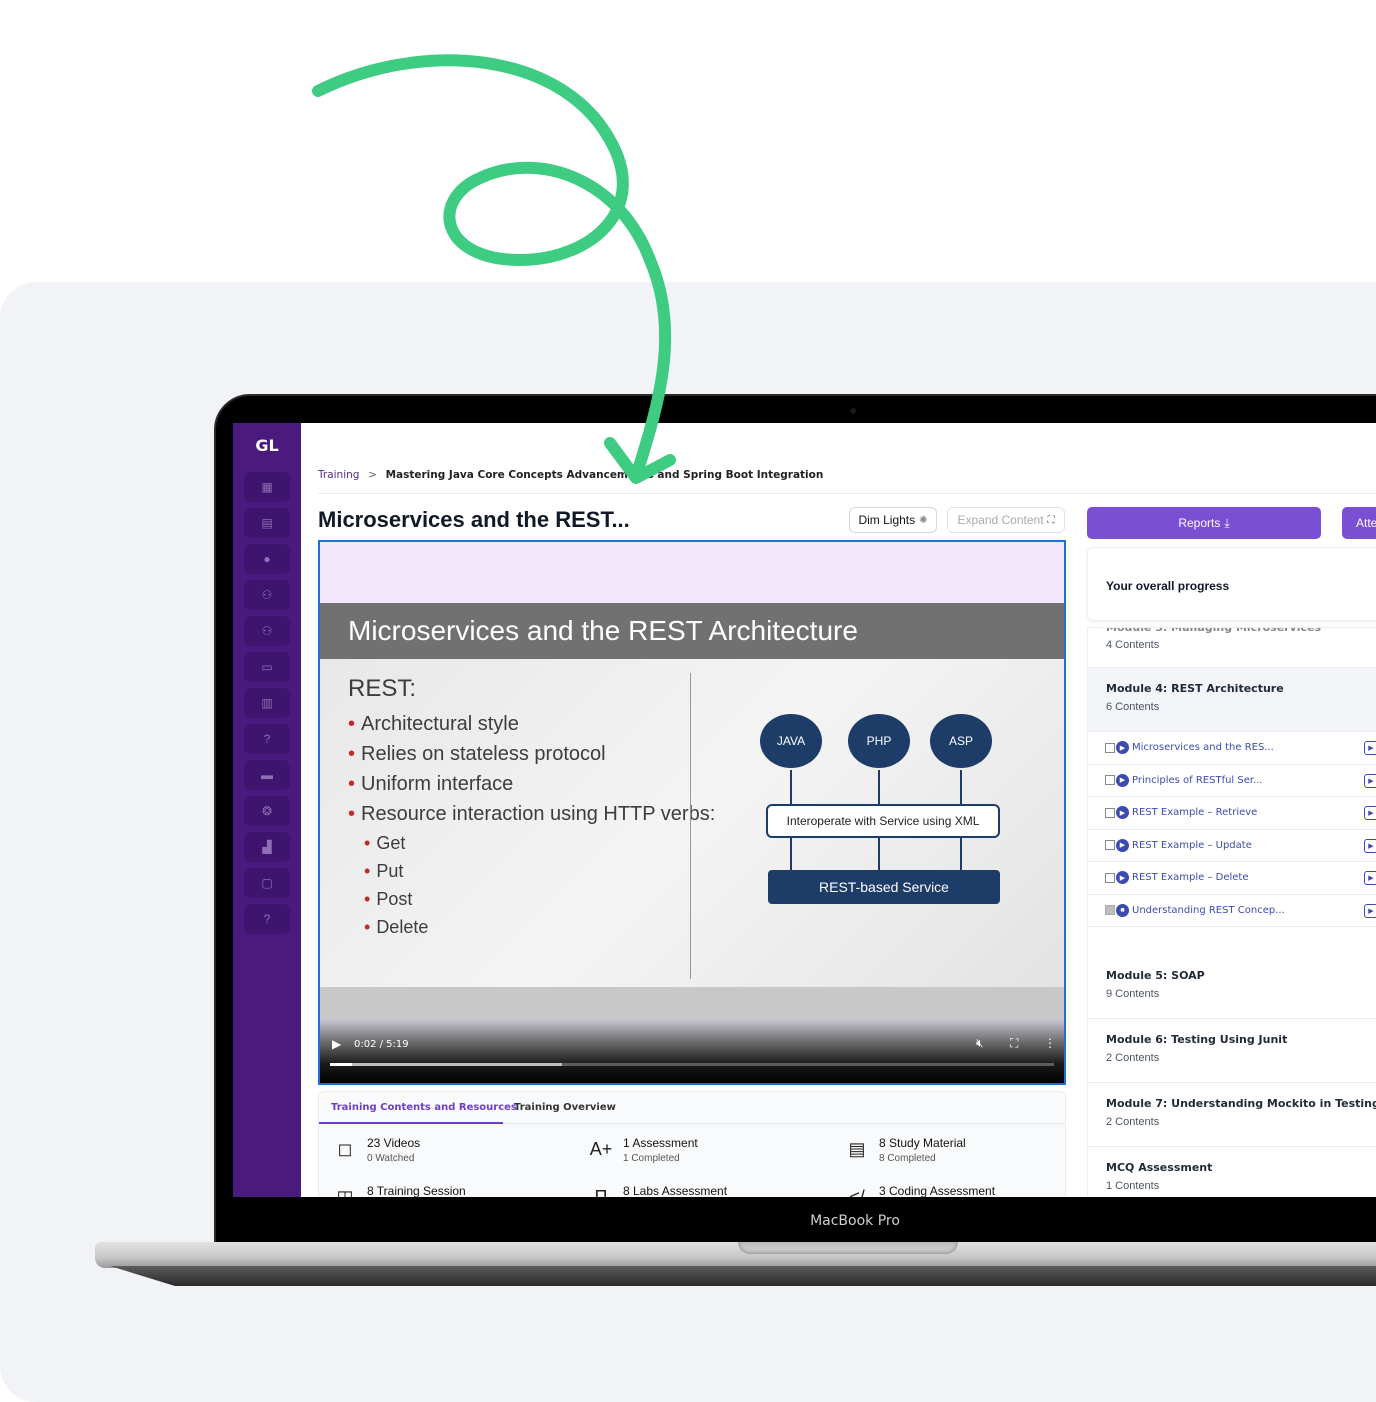 This screenshot has width=1376, height=1402. What do you see at coordinates (857, 1192) in the screenshot?
I see `code-icon: </` at bounding box center [857, 1192].